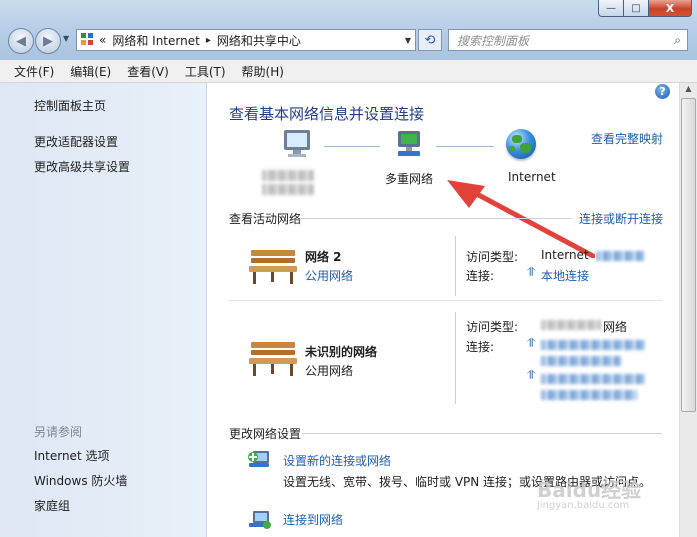 This screenshot has width=697, height=537. What do you see at coordinates (288, 175) in the screenshot?
I see `blurred-computer-name` at bounding box center [288, 175].